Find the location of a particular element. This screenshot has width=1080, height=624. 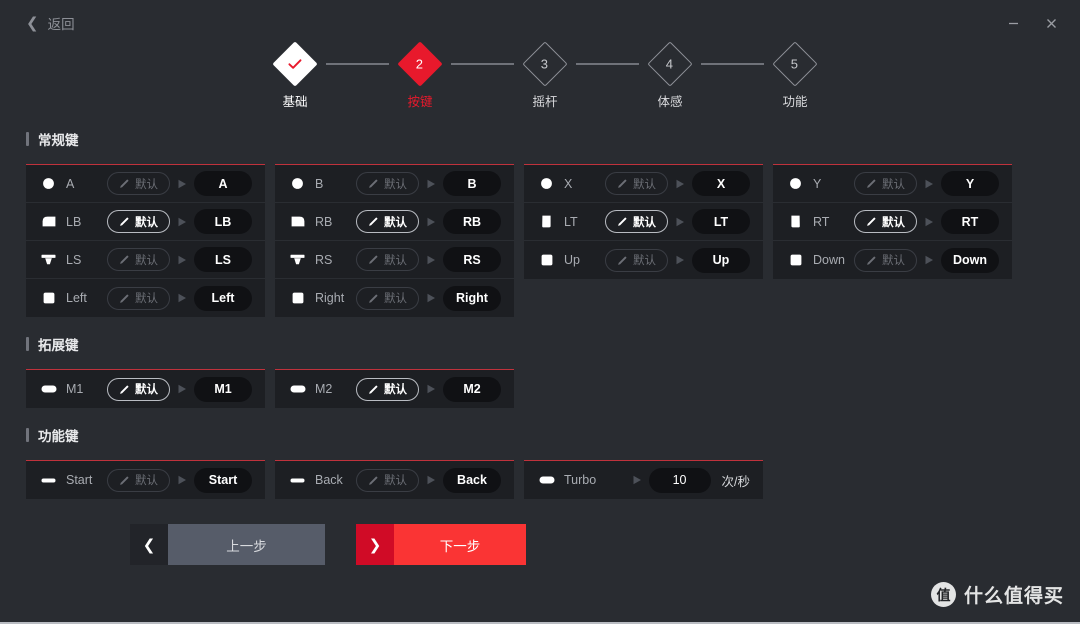

circle-button-icon is located at coordinates (48, 183).